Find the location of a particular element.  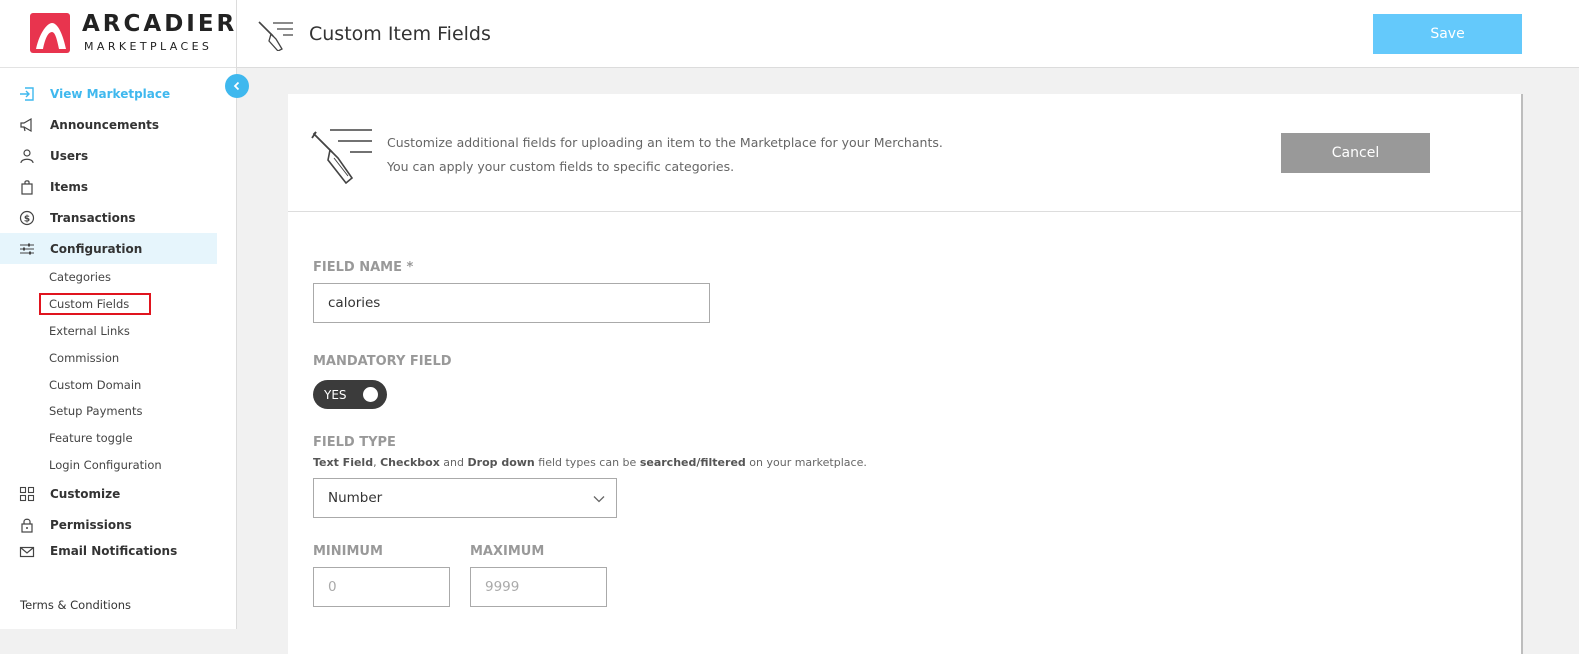

bag-icon is located at coordinates (27, 187).